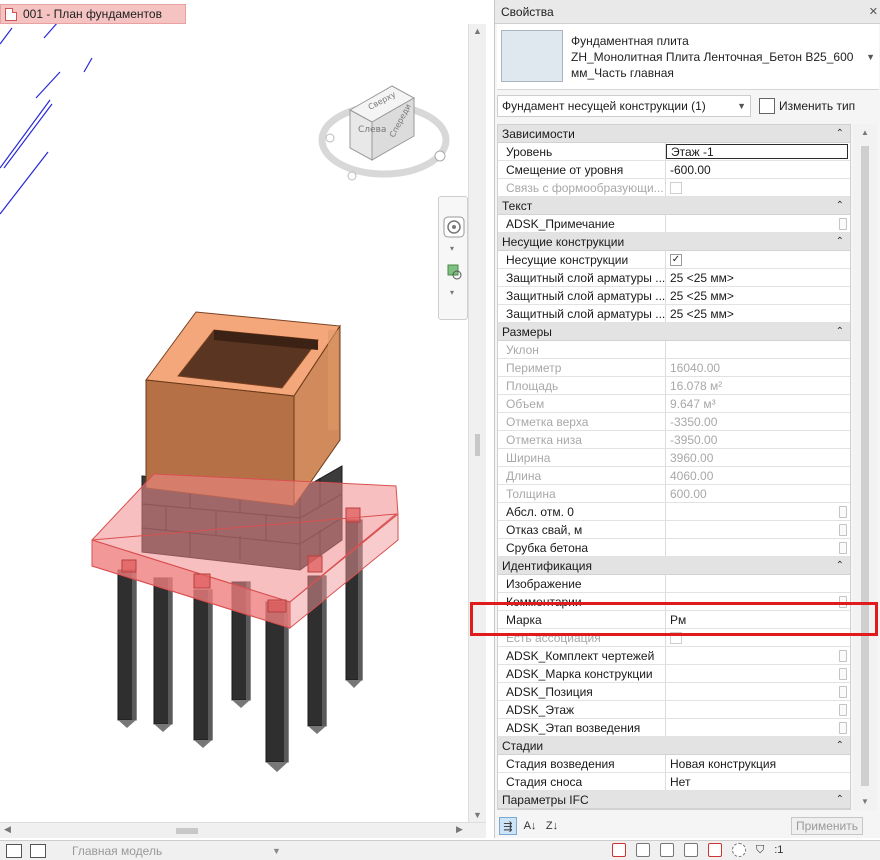 The height and width of the screenshot is (860, 880). I want to click on property-row: Периметр 16040.00, so click(674, 368).